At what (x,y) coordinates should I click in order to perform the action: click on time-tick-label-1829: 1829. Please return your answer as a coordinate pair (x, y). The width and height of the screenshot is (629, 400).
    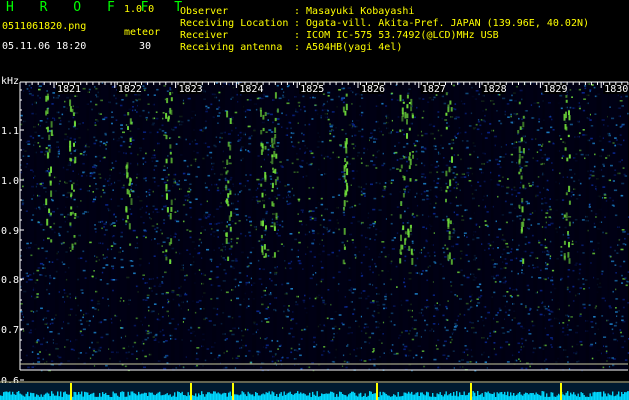
    Looking at the image, I should click on (555, 89).